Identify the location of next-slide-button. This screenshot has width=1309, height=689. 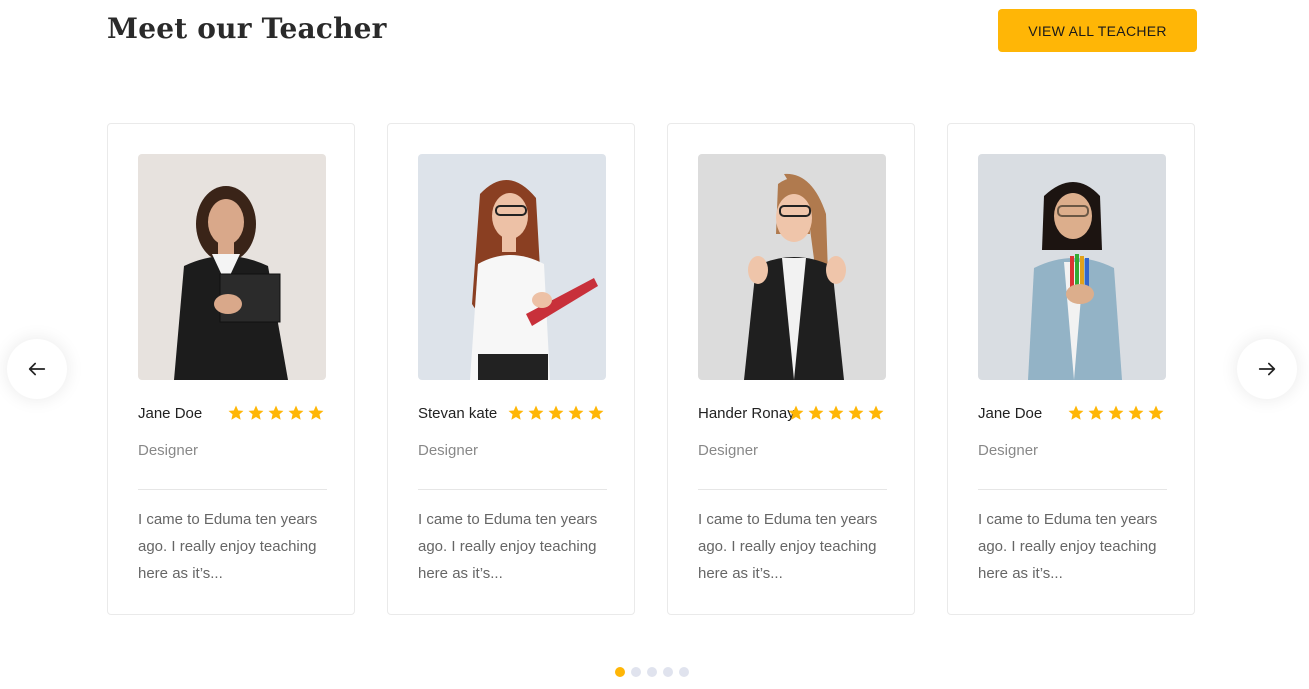
(1267, 369).